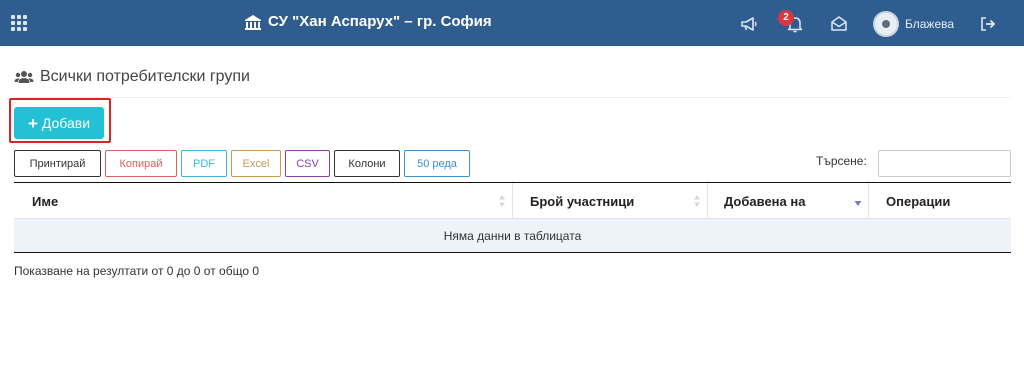 The height and width of the screenshot is (377, 1024). What do you see at coordinates (929, 24) in the screenshot?
I see `username: Блажева` at bounding box center [929, 24].